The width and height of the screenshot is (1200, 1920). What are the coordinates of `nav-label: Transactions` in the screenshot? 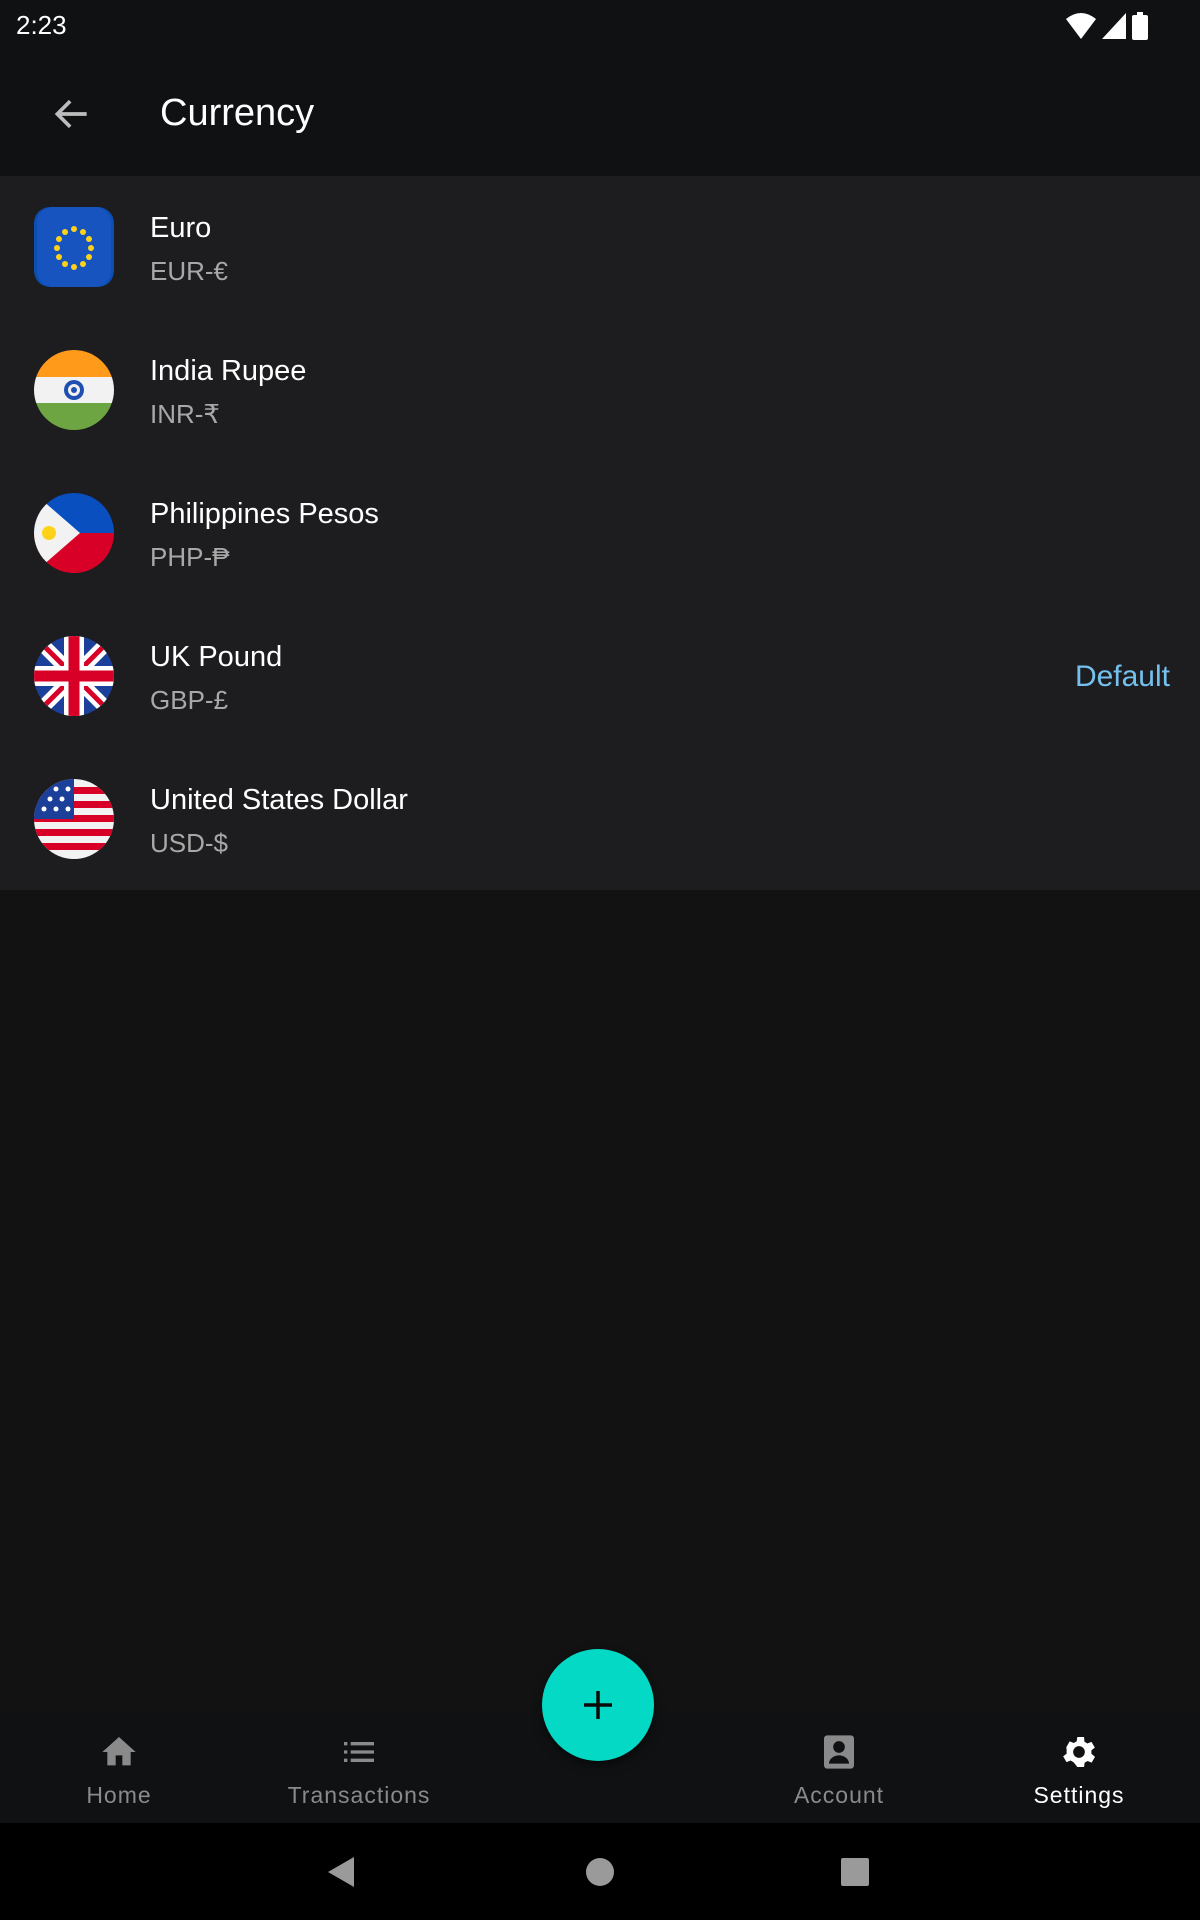 It's located at (359, 1795).